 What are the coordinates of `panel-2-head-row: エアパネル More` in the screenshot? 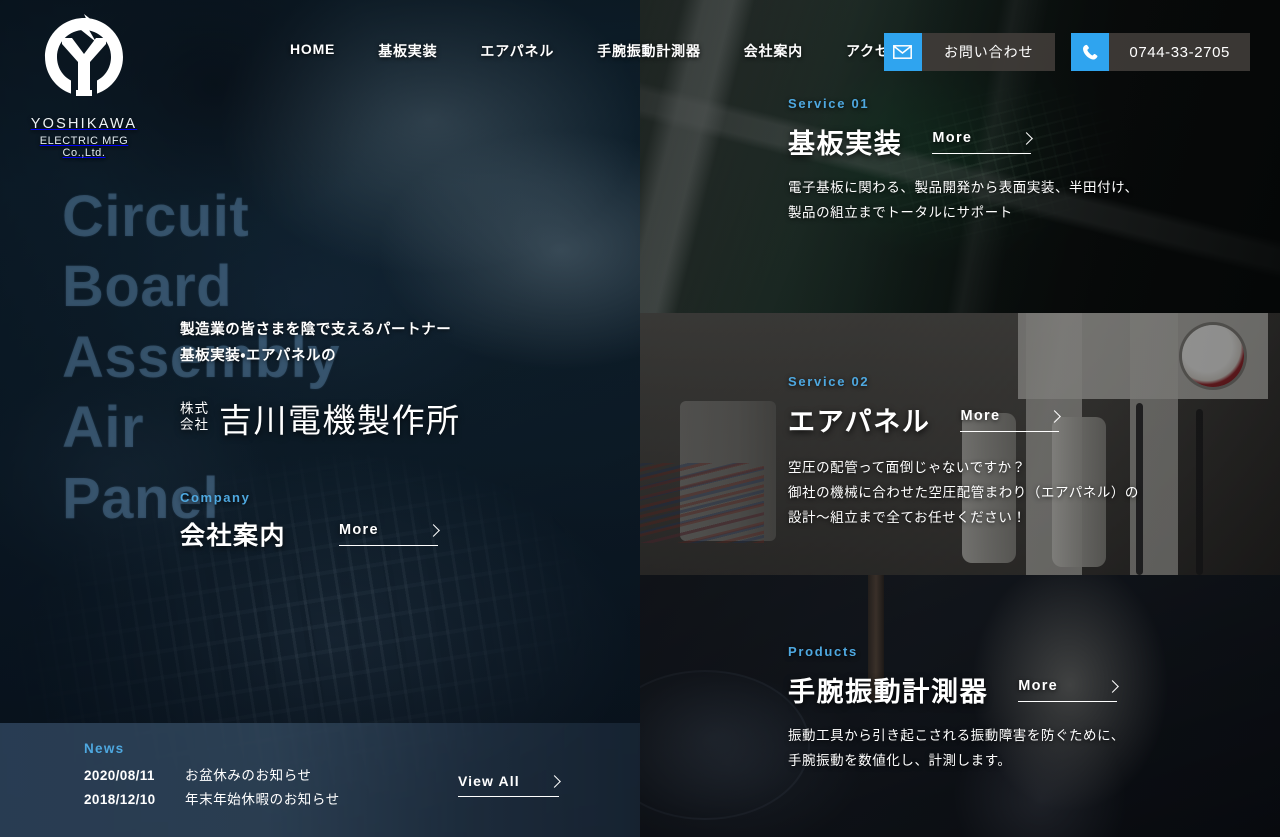 It's located at (963, 419).